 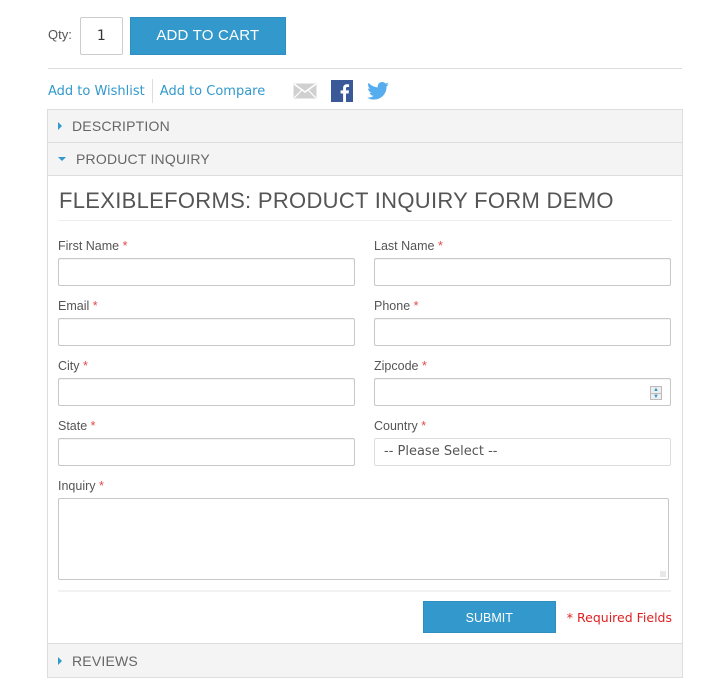 I want to click on required-fields-note: * Required Fields, so click(x=619, y=617).